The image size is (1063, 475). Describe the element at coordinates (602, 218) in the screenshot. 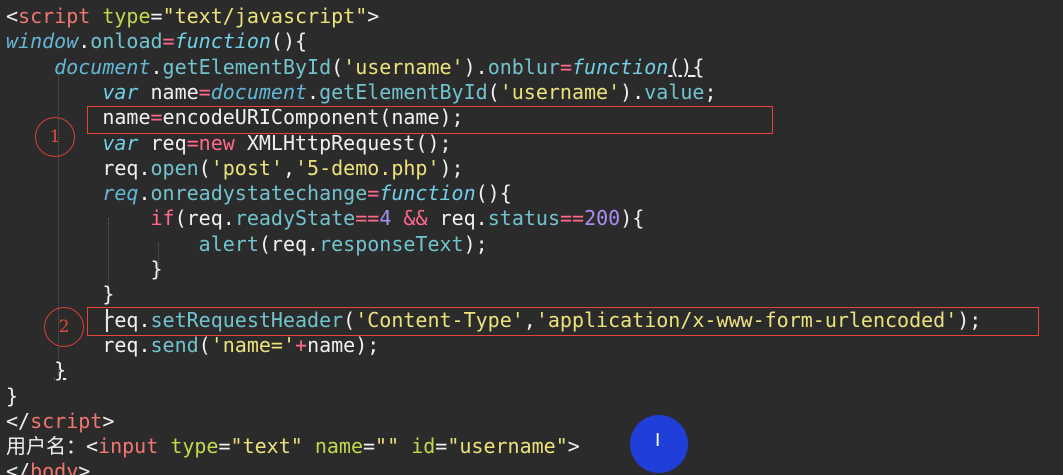

I see `code-token: 200` at that location.